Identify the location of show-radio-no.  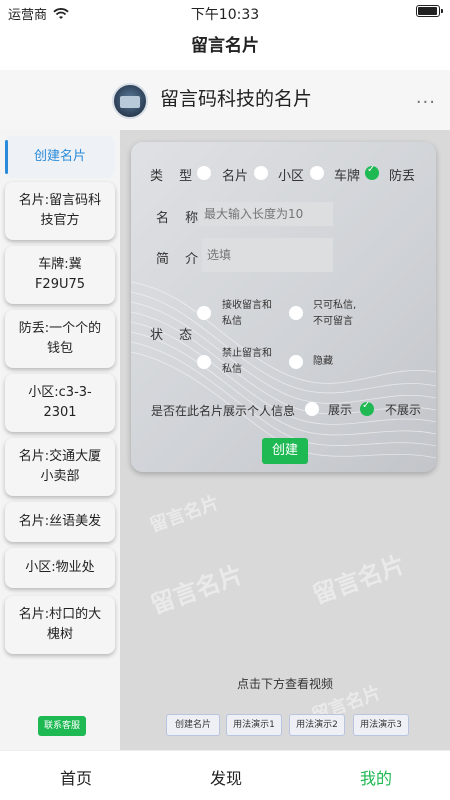
(367, 408).